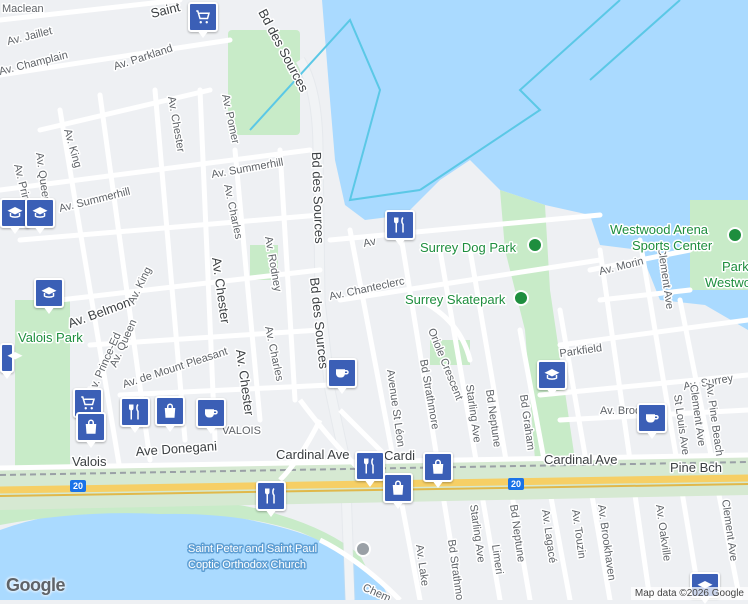 This screenshot has height=604, width=748. Describe the element at coordinates (363, 549) in the screenshot. I see `church-poi-icon` at that location.